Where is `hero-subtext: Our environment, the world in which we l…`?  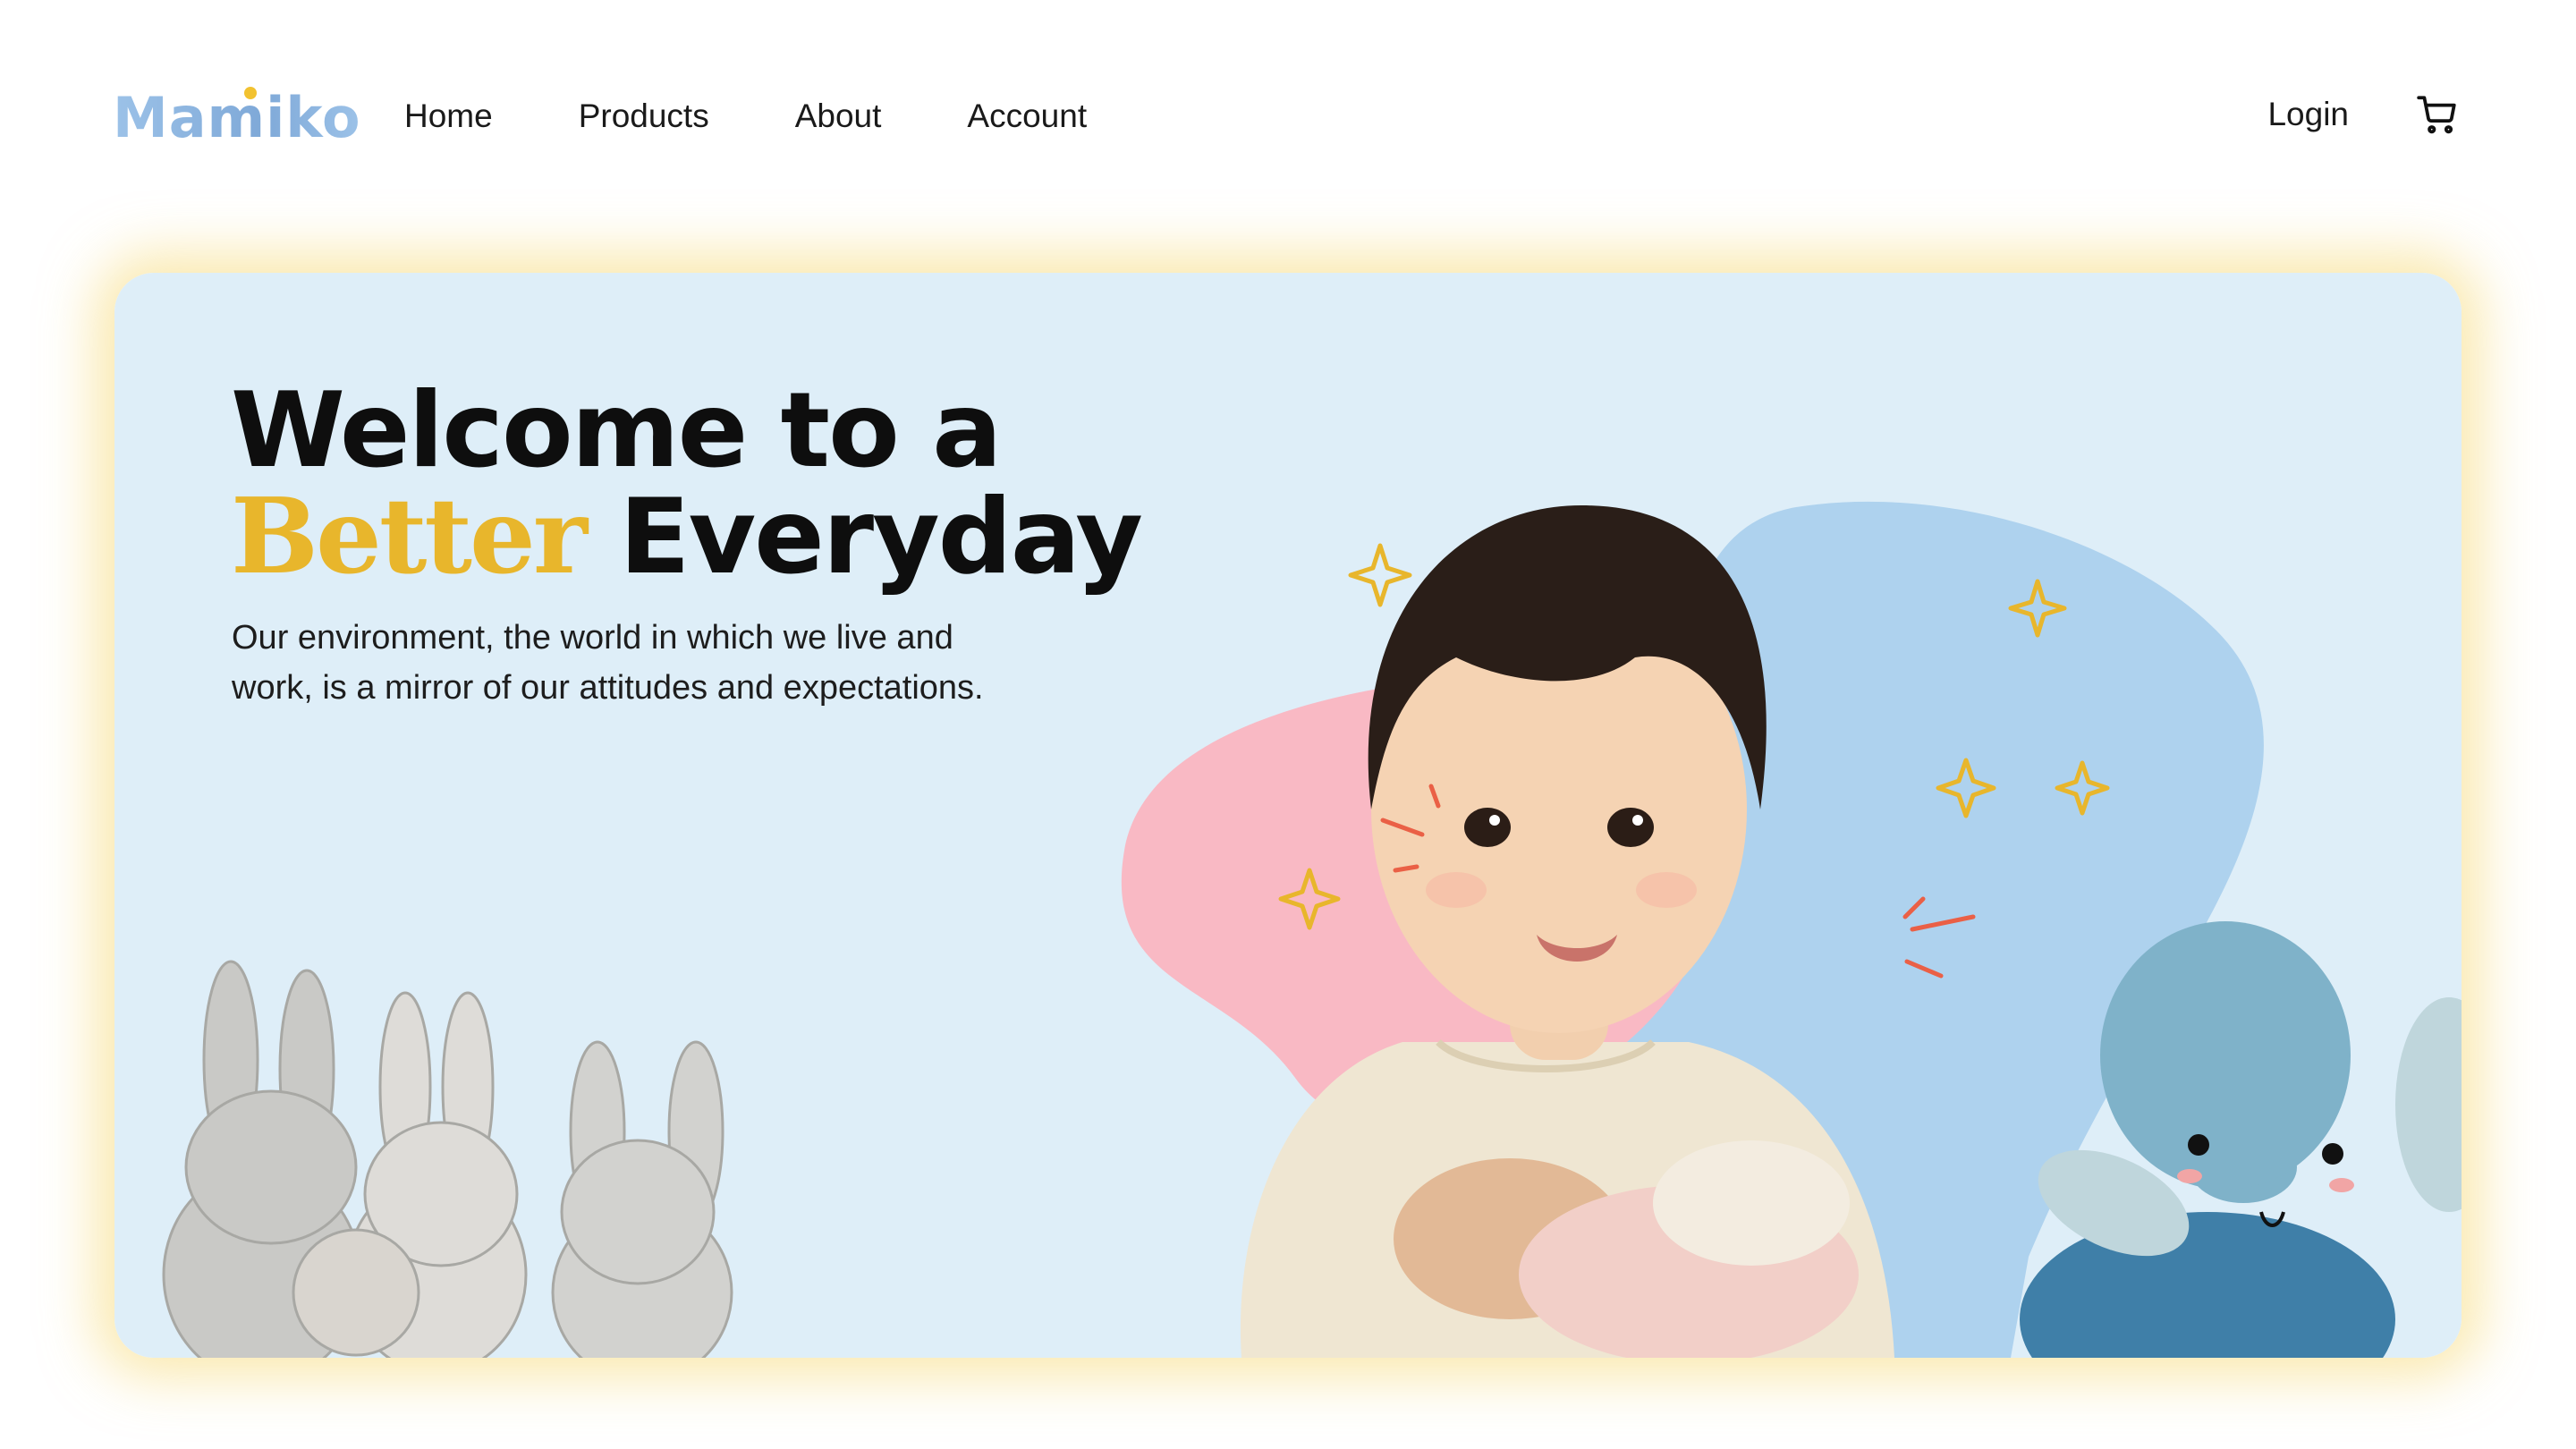
hero-subtext: Our environment, the world in which we l… is located at coordinates (608, 663).